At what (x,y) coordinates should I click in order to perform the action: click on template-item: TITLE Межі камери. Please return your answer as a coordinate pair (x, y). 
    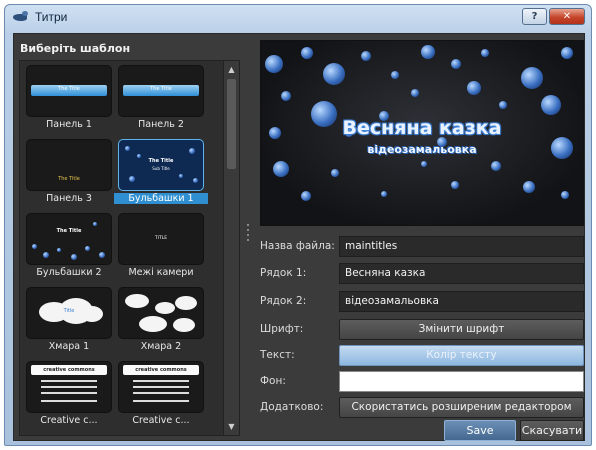
    Looking at the image, I should click on (161, 247).